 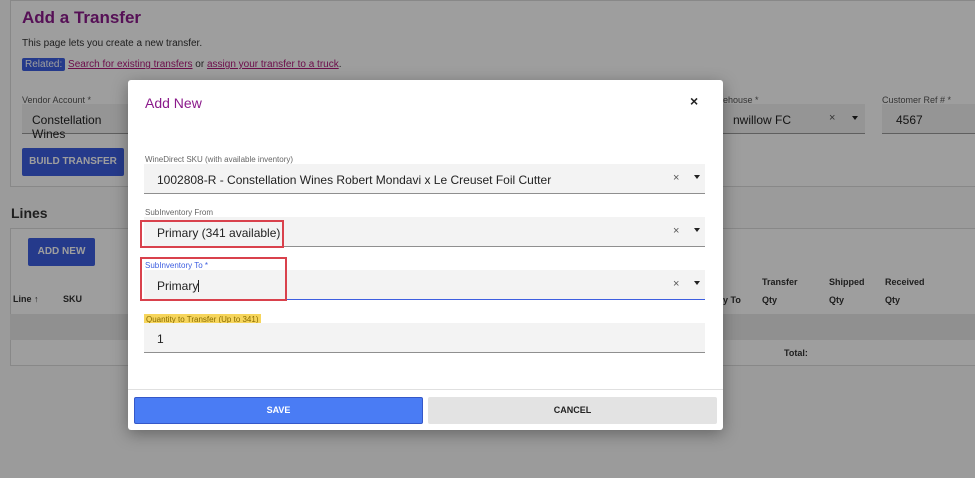 What do you see at coordinates (173, 103) in the screenshot?
I see `dialog-title: Add New` at bounding box center [173, 103].